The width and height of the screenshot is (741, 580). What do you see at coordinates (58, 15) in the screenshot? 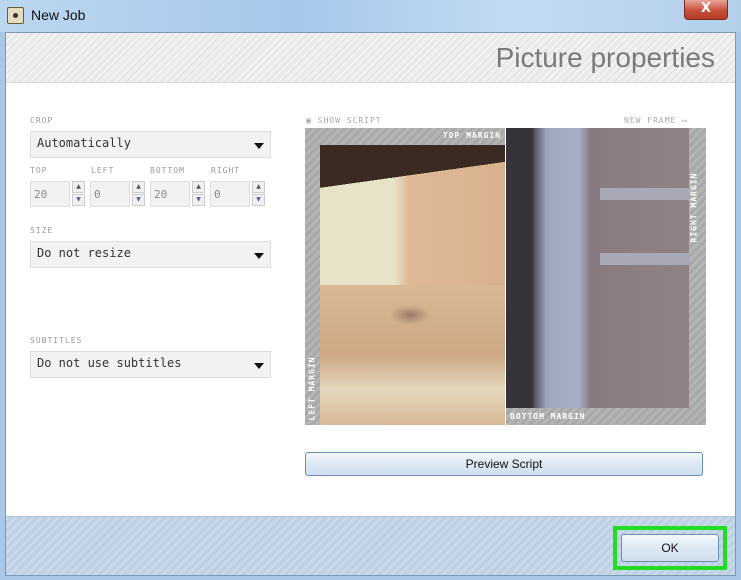
I see `window-title: New Job` at bounding box center [58, 15].